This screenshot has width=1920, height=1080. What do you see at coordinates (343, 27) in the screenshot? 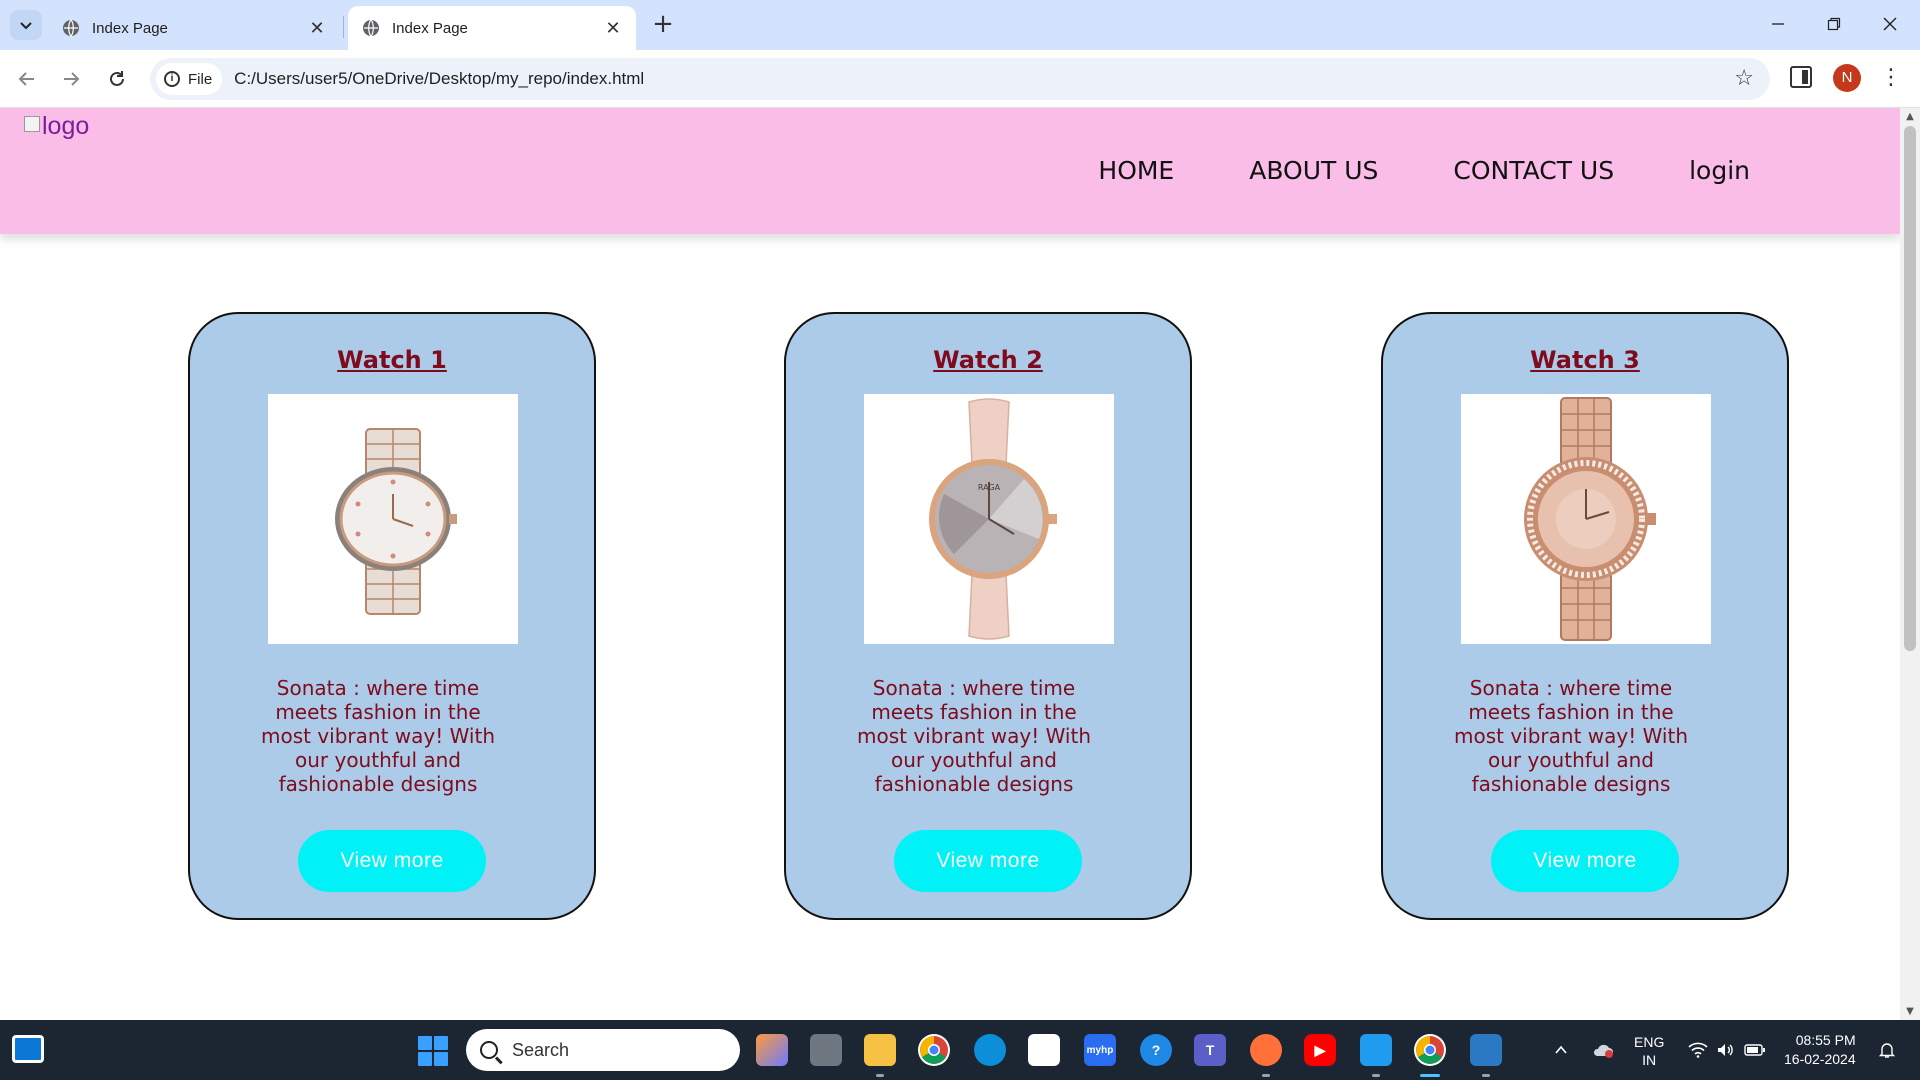
I see `tab-separator` at bounding box center [343, 27].